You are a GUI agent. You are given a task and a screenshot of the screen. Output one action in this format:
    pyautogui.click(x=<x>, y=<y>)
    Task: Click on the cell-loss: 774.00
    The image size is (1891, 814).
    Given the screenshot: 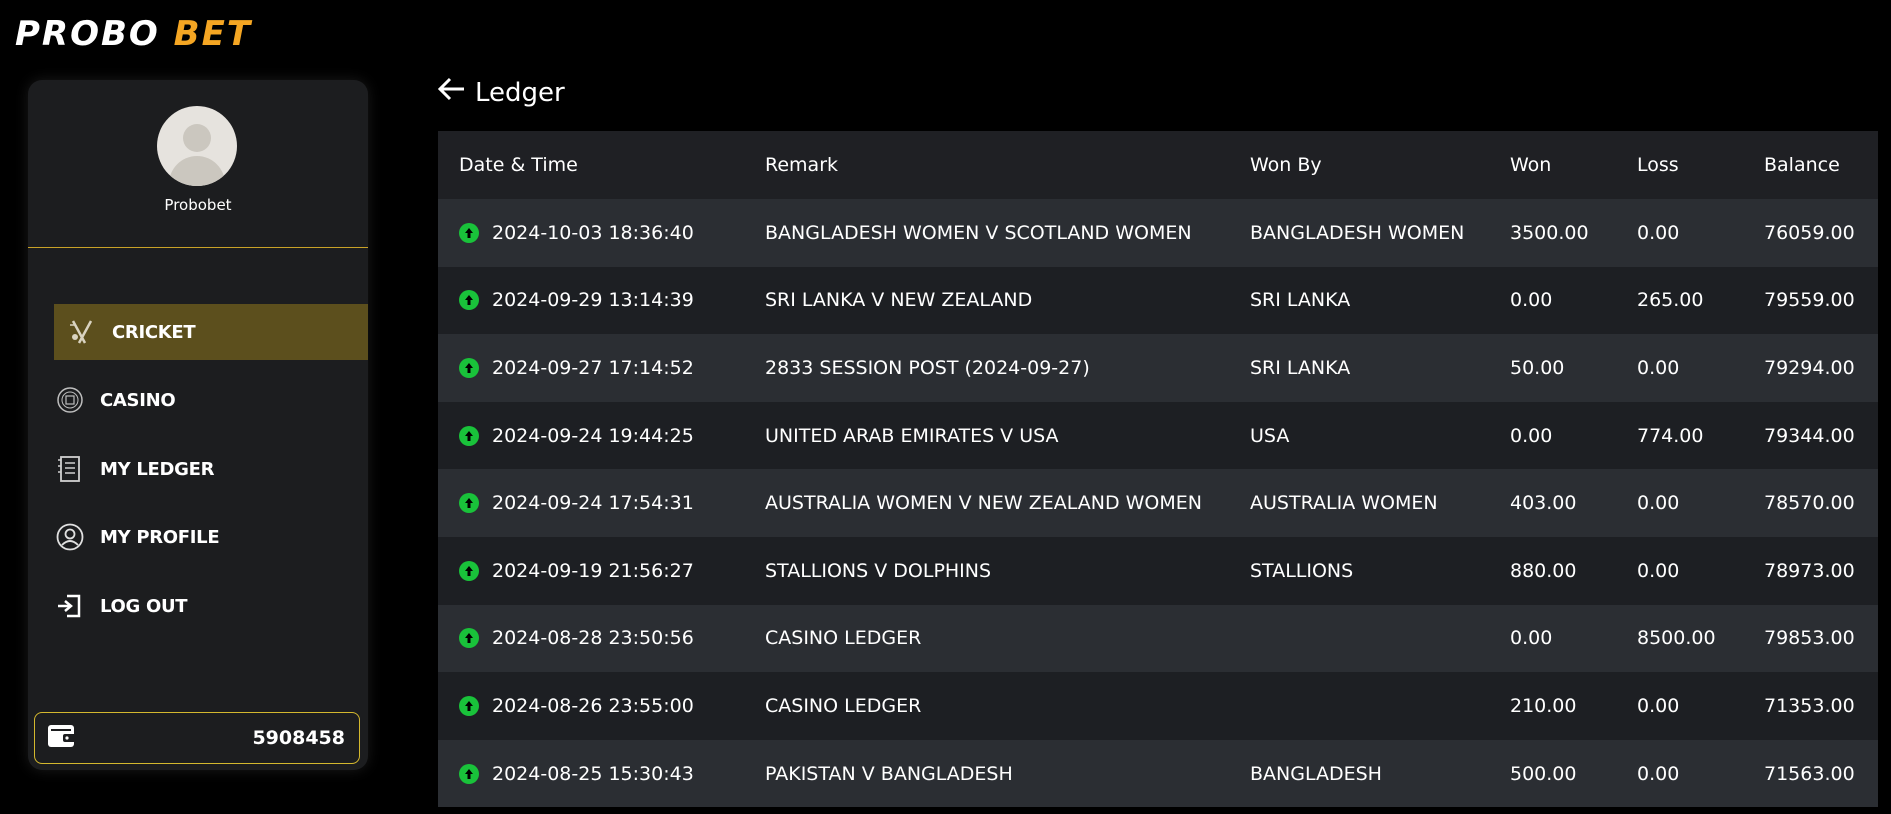 What is the action you would take?
    pyautogui.click(x=1679, y=435)
    